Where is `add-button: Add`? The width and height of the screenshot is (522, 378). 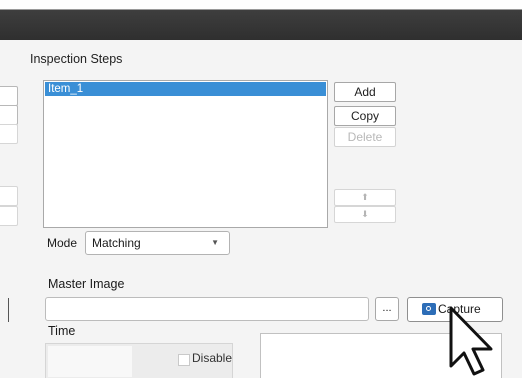
add-button: Add is located at coordinates (365, 92).